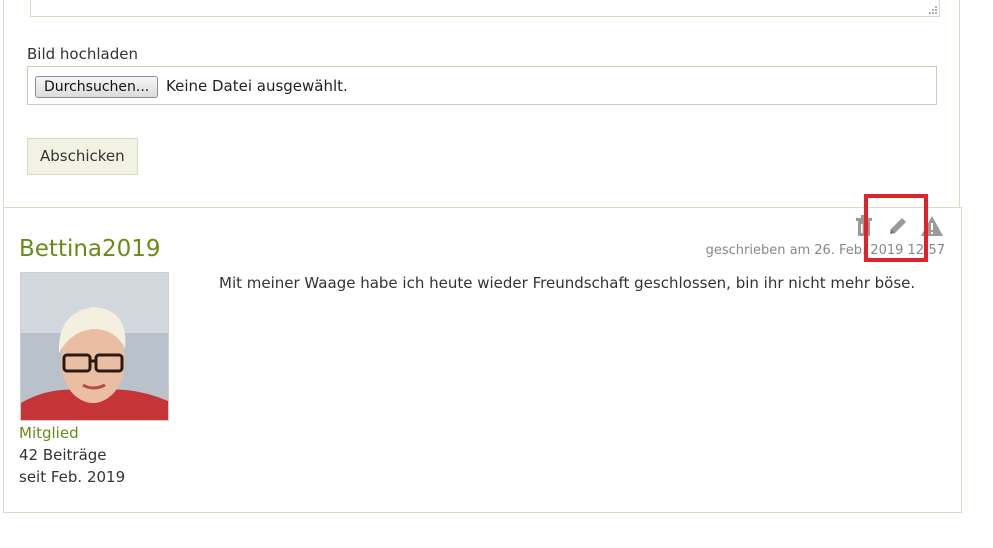 Image resolution: width=993 pixels, height=548 pixels. Describe the element at coordinates (63, 455) in the screenshot. I see `user-post-count: 42 Beiträge` at that location.